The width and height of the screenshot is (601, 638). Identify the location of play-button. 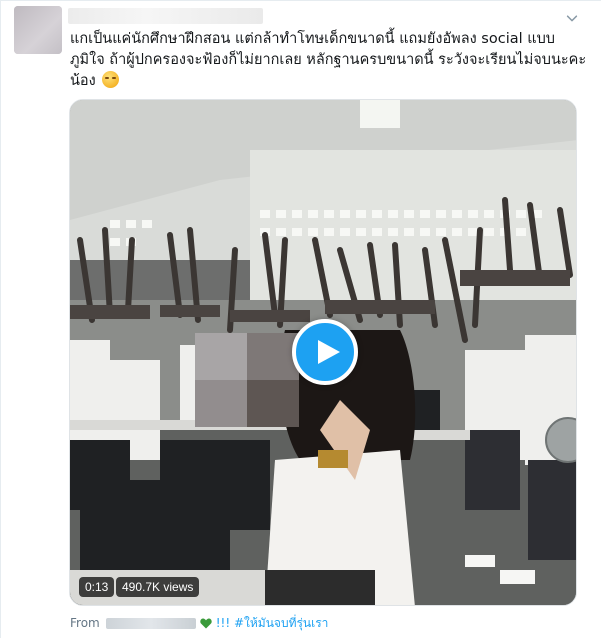
(325, 352).